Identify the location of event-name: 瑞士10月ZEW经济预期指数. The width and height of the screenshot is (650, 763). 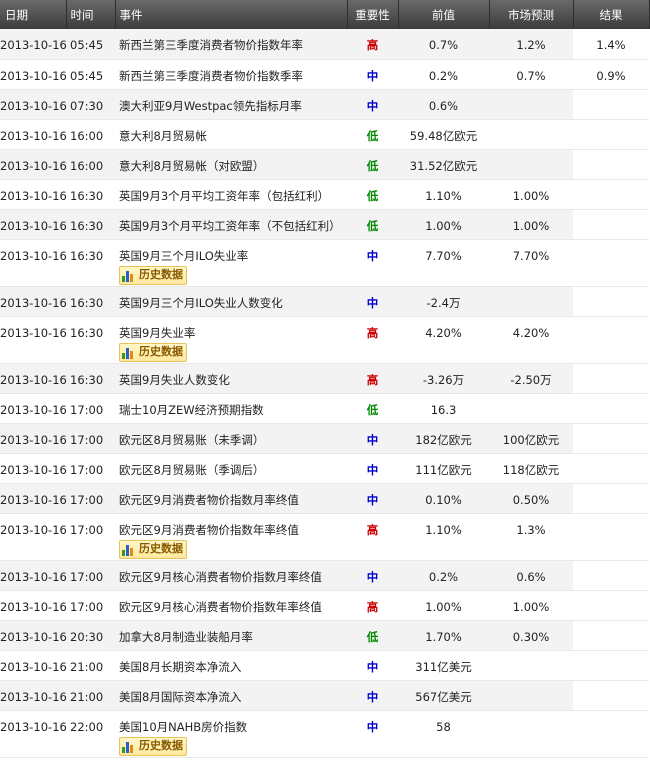
(191, 409).